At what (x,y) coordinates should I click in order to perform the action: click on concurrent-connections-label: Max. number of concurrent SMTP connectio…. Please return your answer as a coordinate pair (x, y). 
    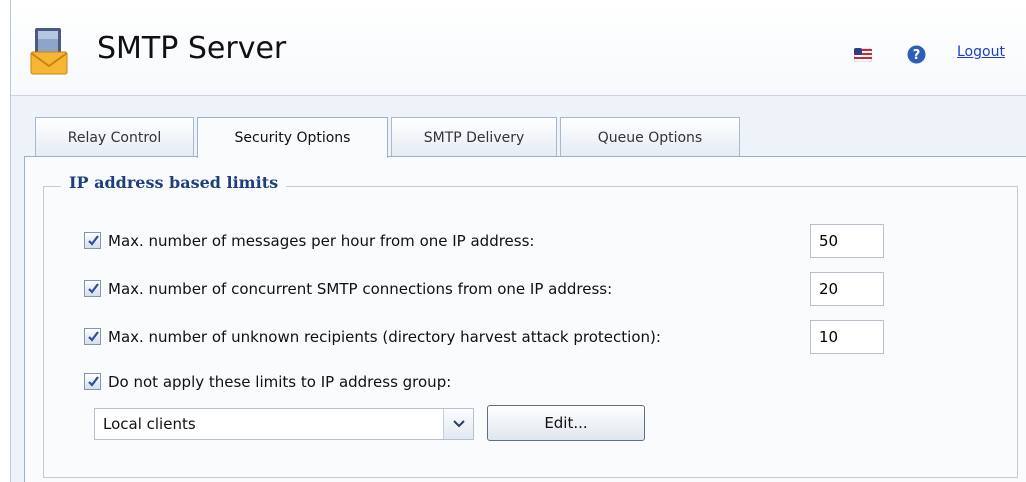
    Looking at the image, I should click on (360, 289).